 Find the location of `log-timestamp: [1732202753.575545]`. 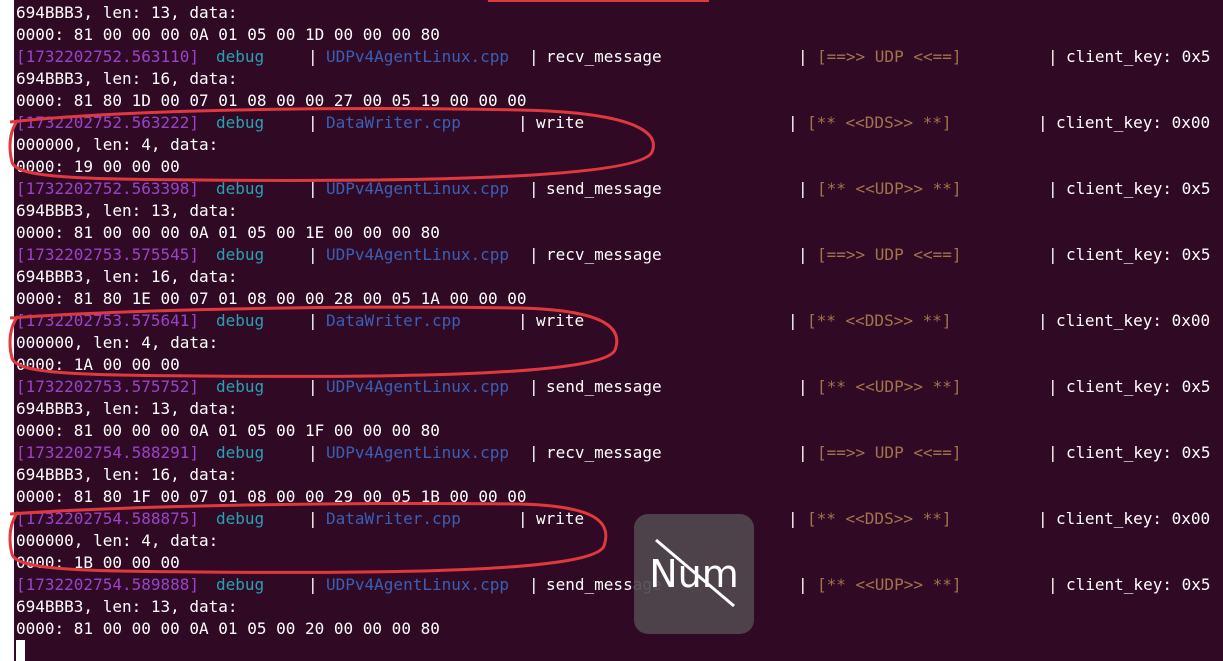

log-timestamp: [1732202753.575545] is located at coordinates (108, 254).